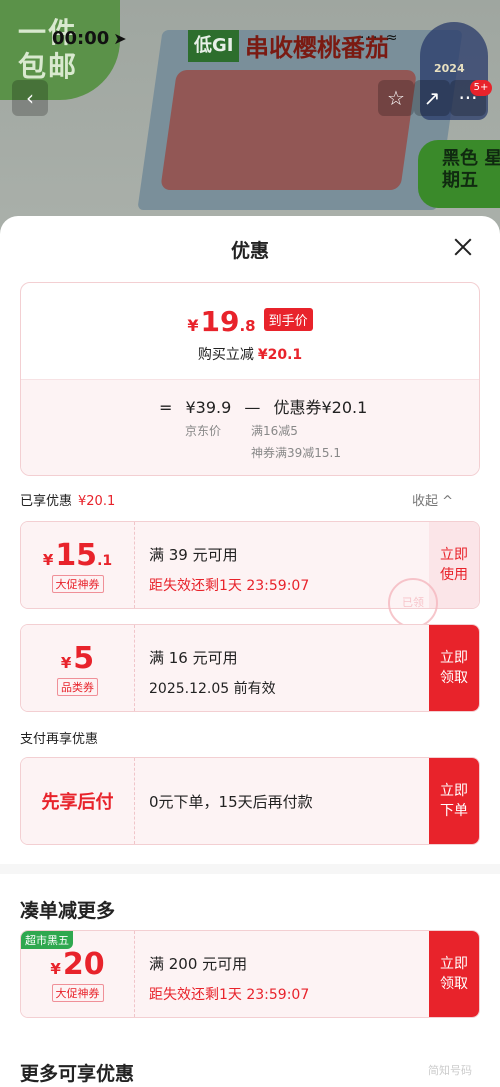 The height and width of the screenshot is (1087, 500). I want to click on collapse-button: 收起 ^, so click(432, 499).